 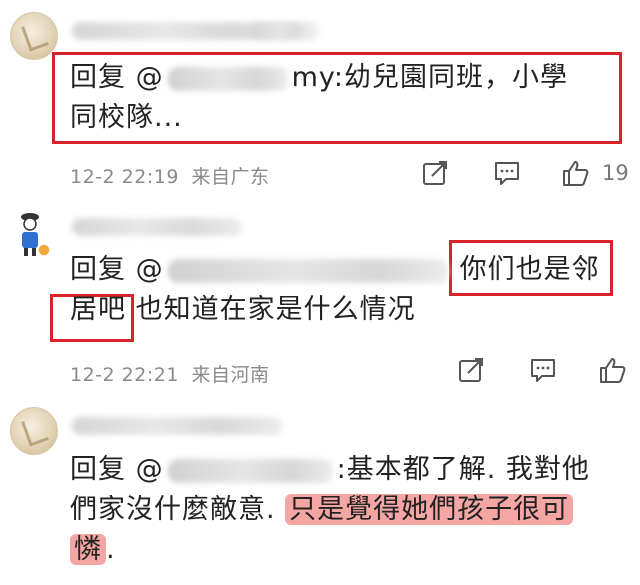 I want to click on comment-actions, so click(x=320, y=373).